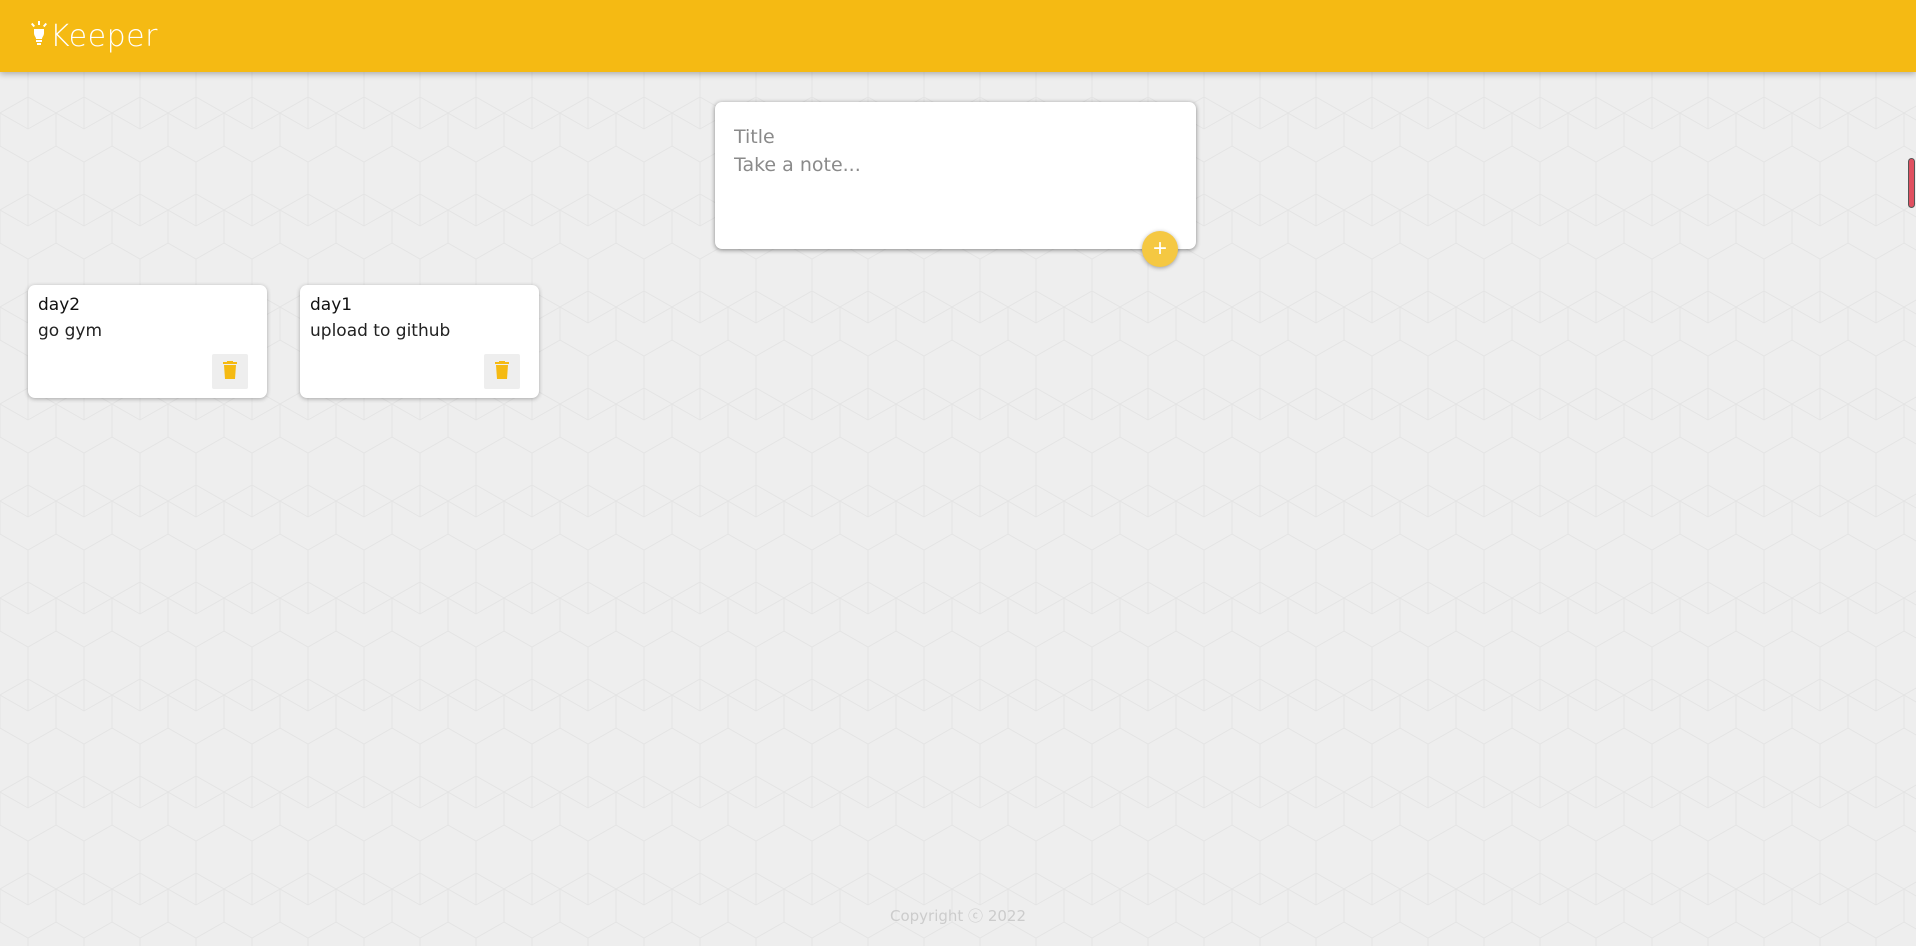  I want to click on scrollbar, so click(1911, 184).